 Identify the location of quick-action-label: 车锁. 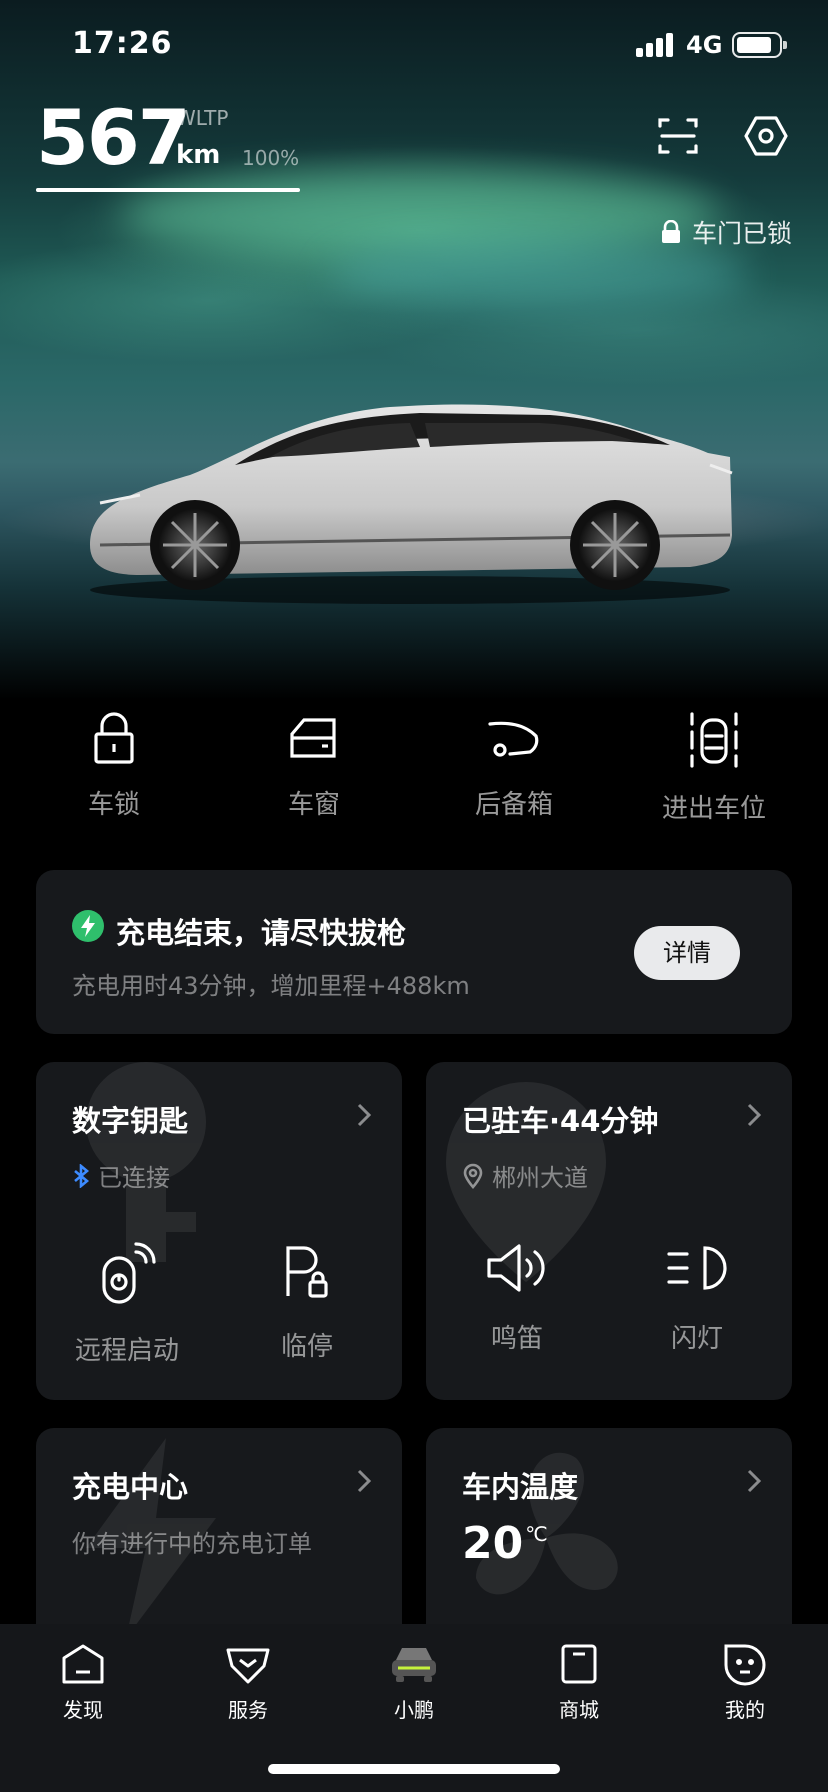
(113, 805).